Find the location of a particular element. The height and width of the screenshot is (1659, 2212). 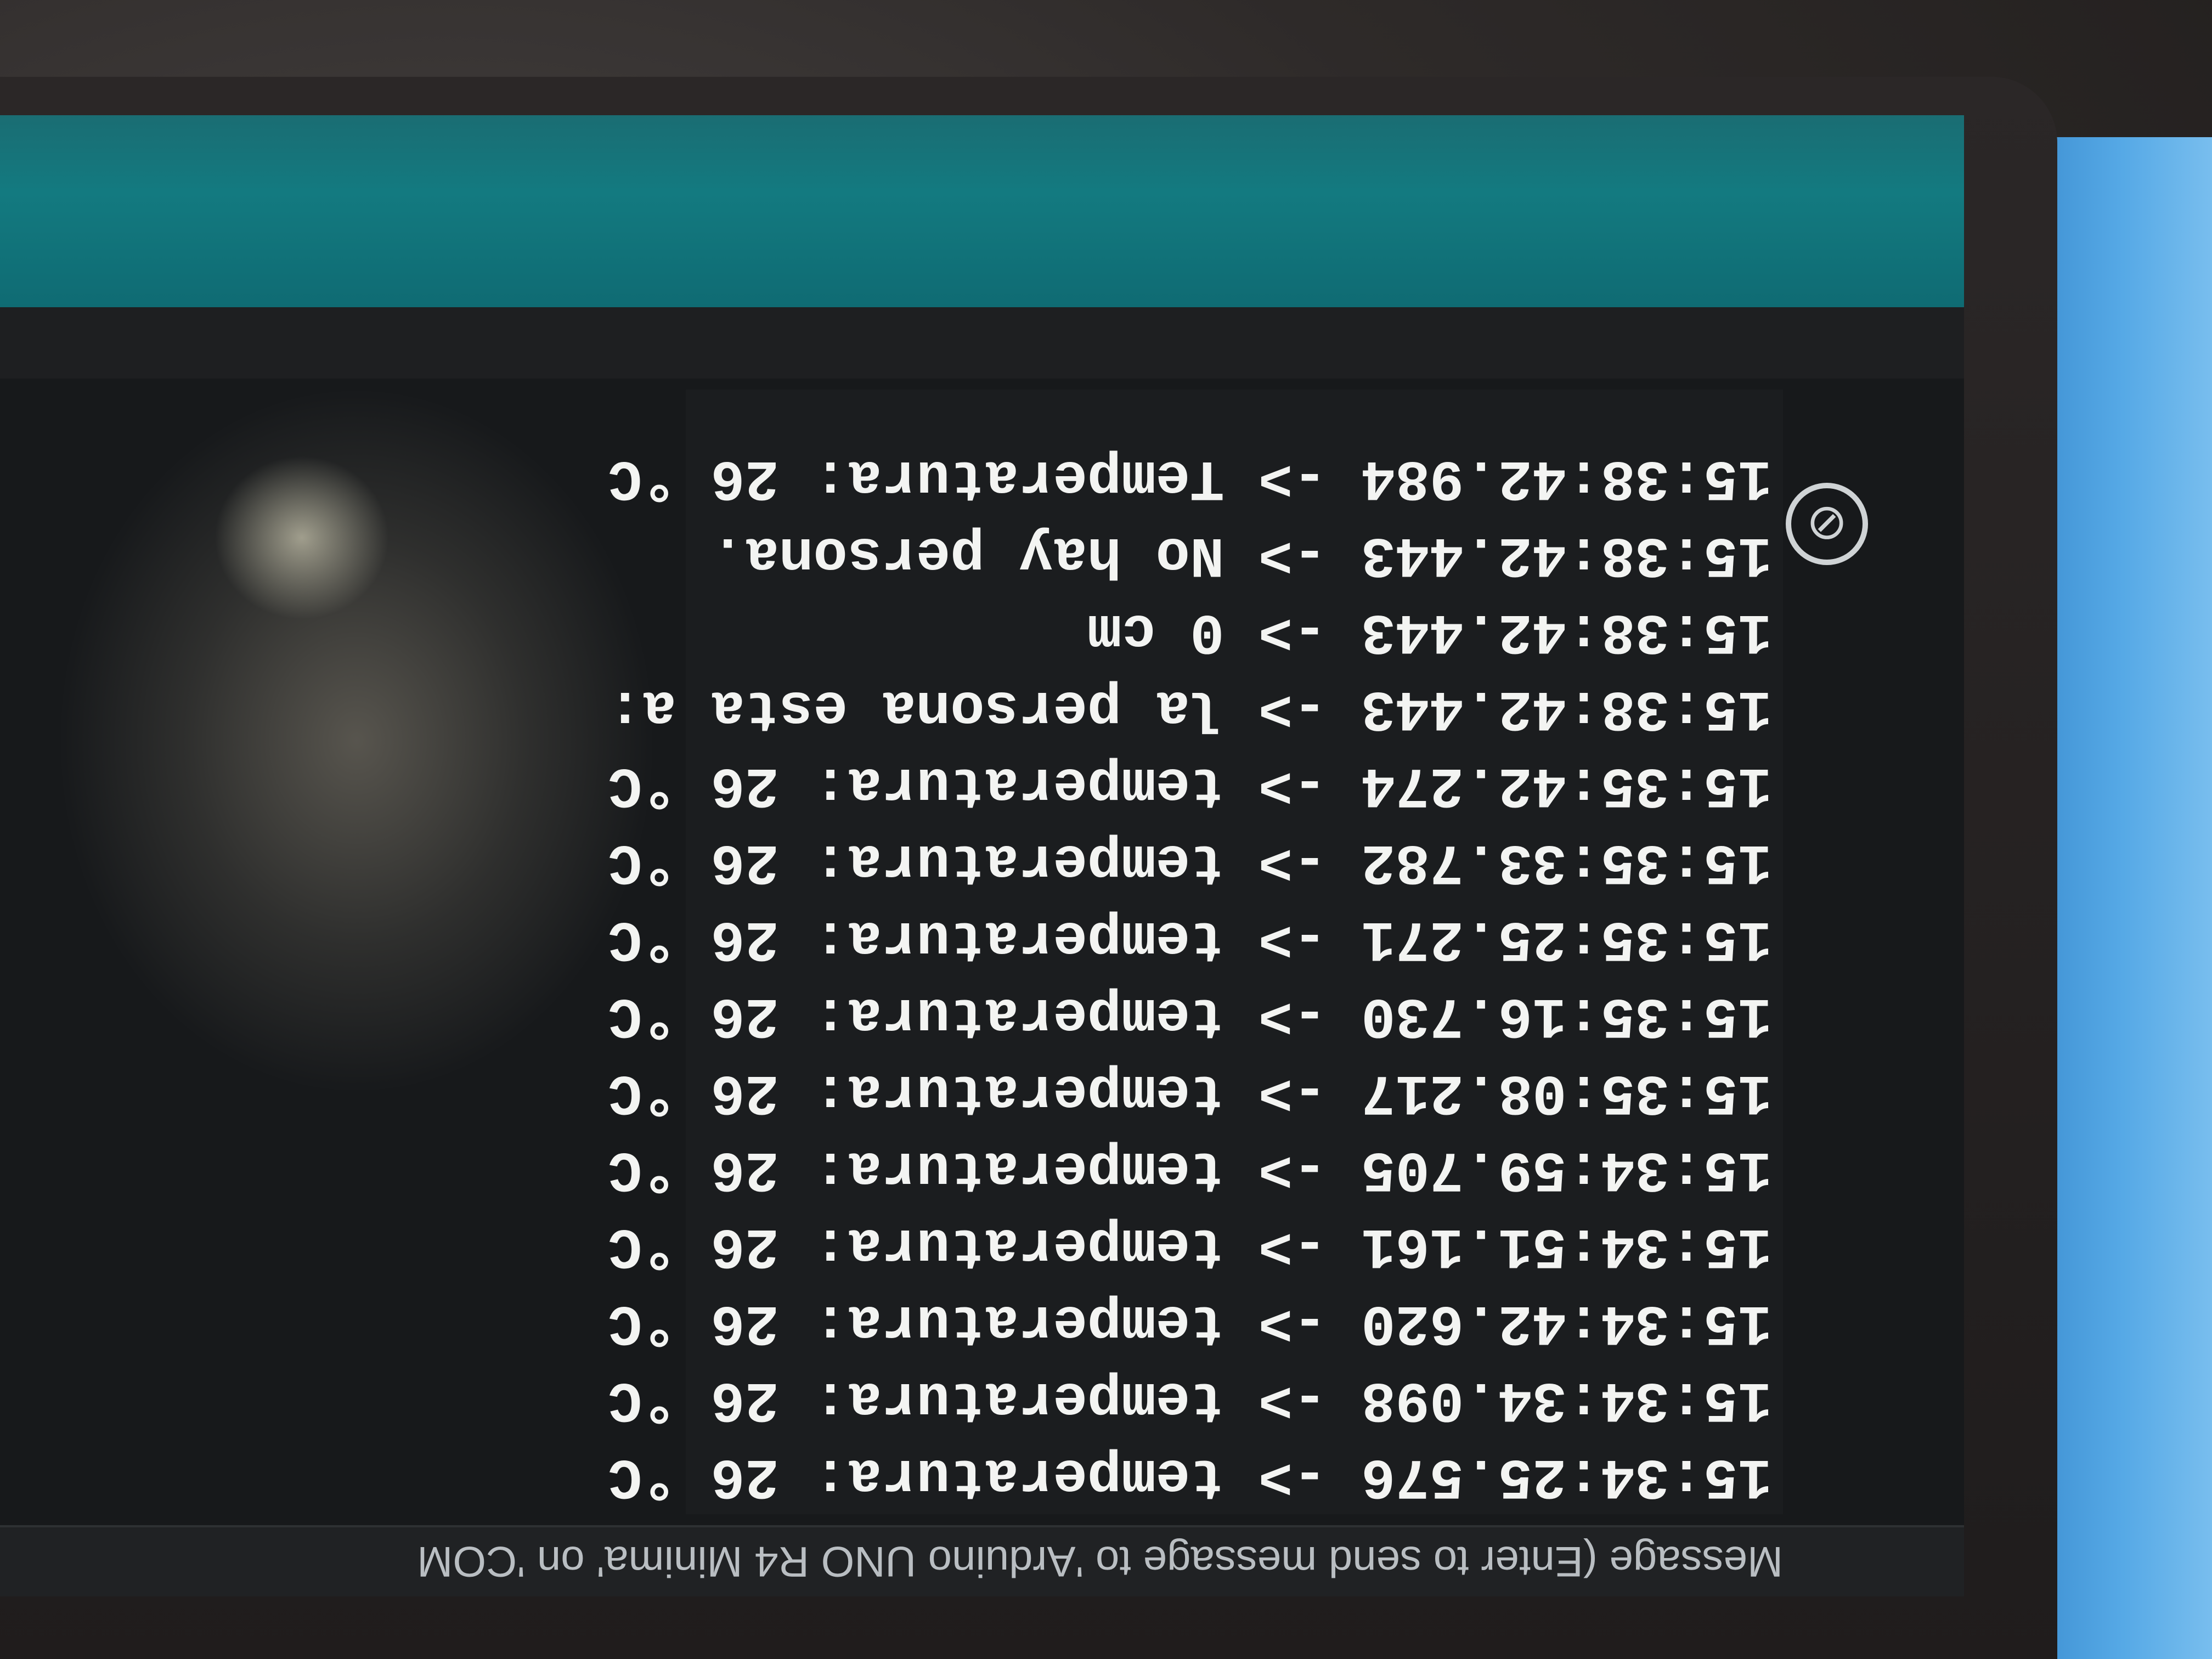

log-line: 15:34:25.576 -> temperatura: 26 °C is located at coordinates (1190, 1476).